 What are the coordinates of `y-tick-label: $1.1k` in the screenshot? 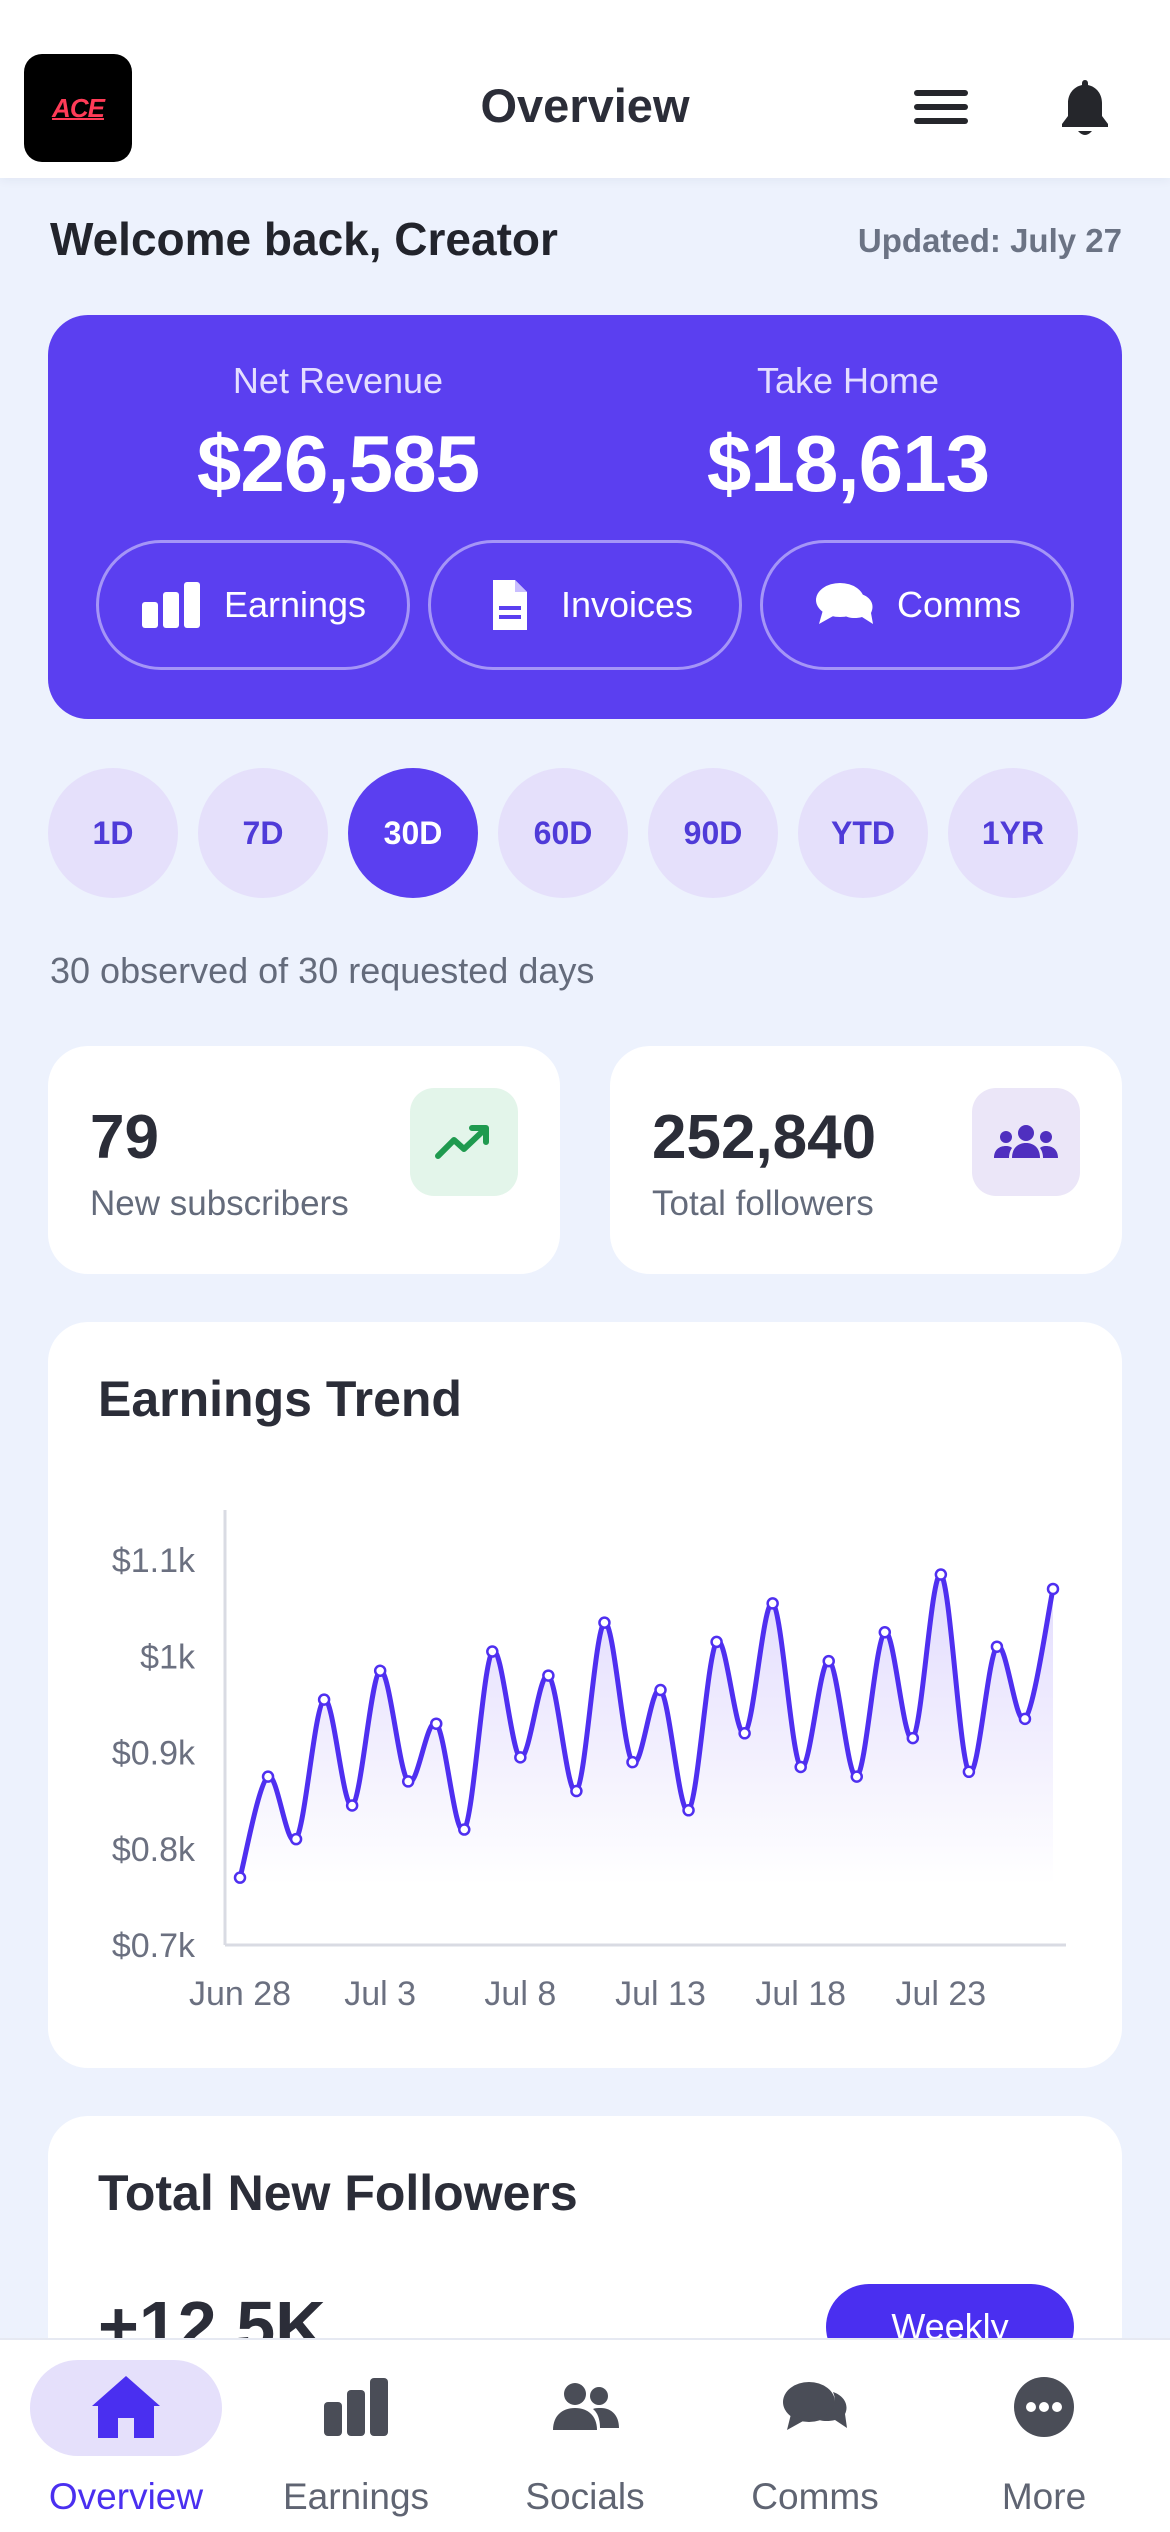 It's located at (154, 1561).